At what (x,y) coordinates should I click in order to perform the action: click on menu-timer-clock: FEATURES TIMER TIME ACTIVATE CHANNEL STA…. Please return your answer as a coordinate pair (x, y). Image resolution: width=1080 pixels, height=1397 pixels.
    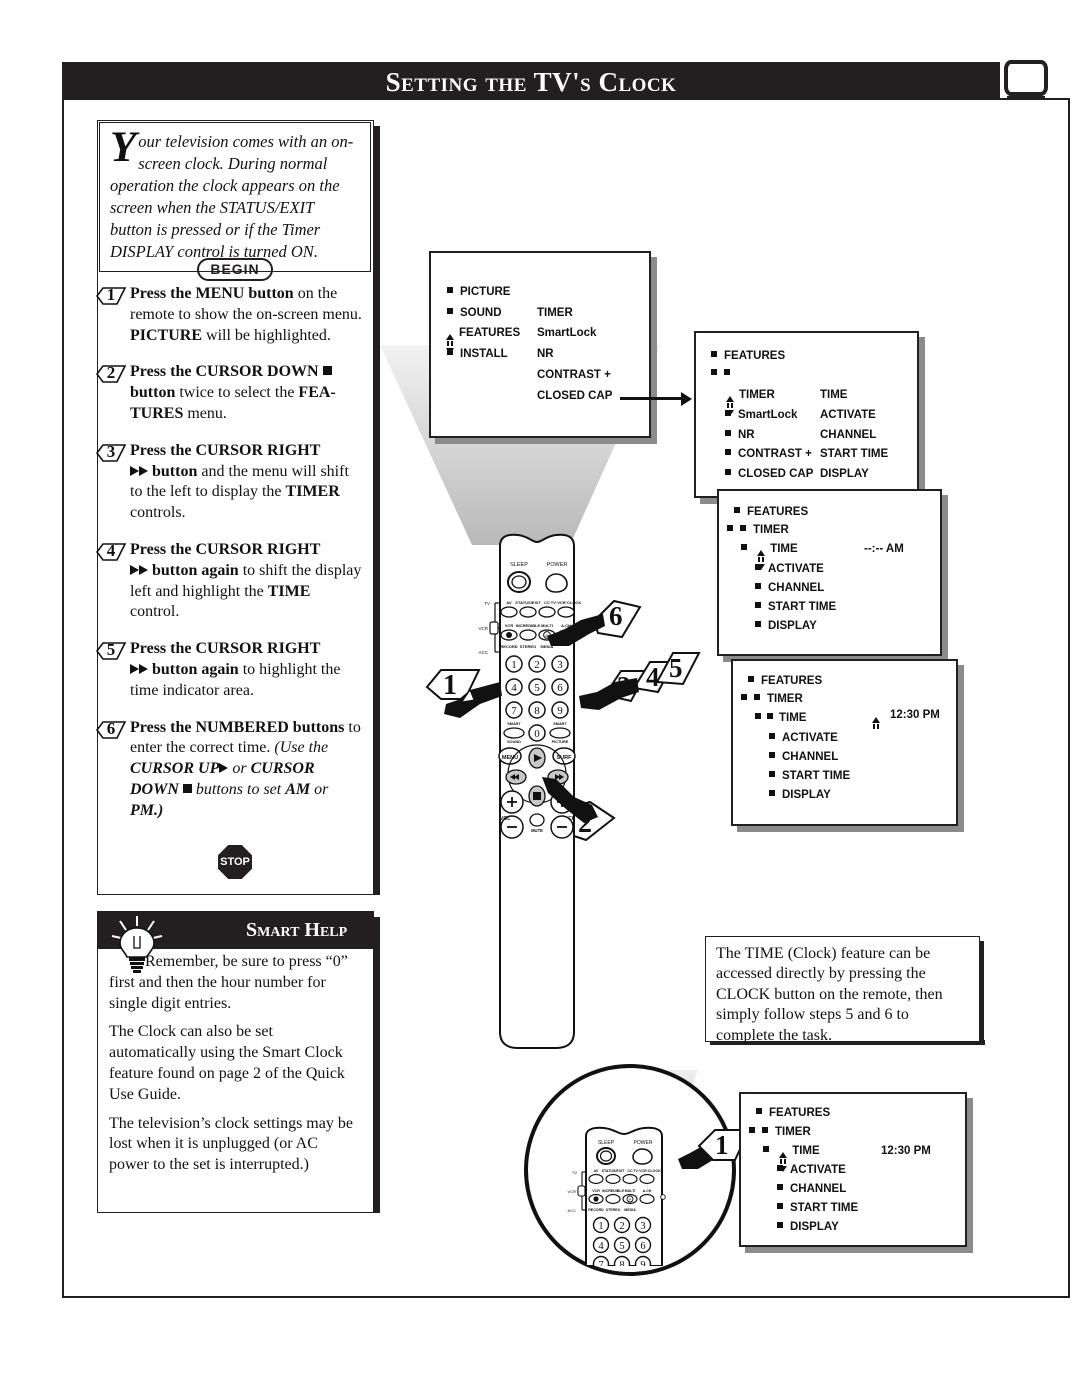
    Looking at the image, I should click on (853, 1169).